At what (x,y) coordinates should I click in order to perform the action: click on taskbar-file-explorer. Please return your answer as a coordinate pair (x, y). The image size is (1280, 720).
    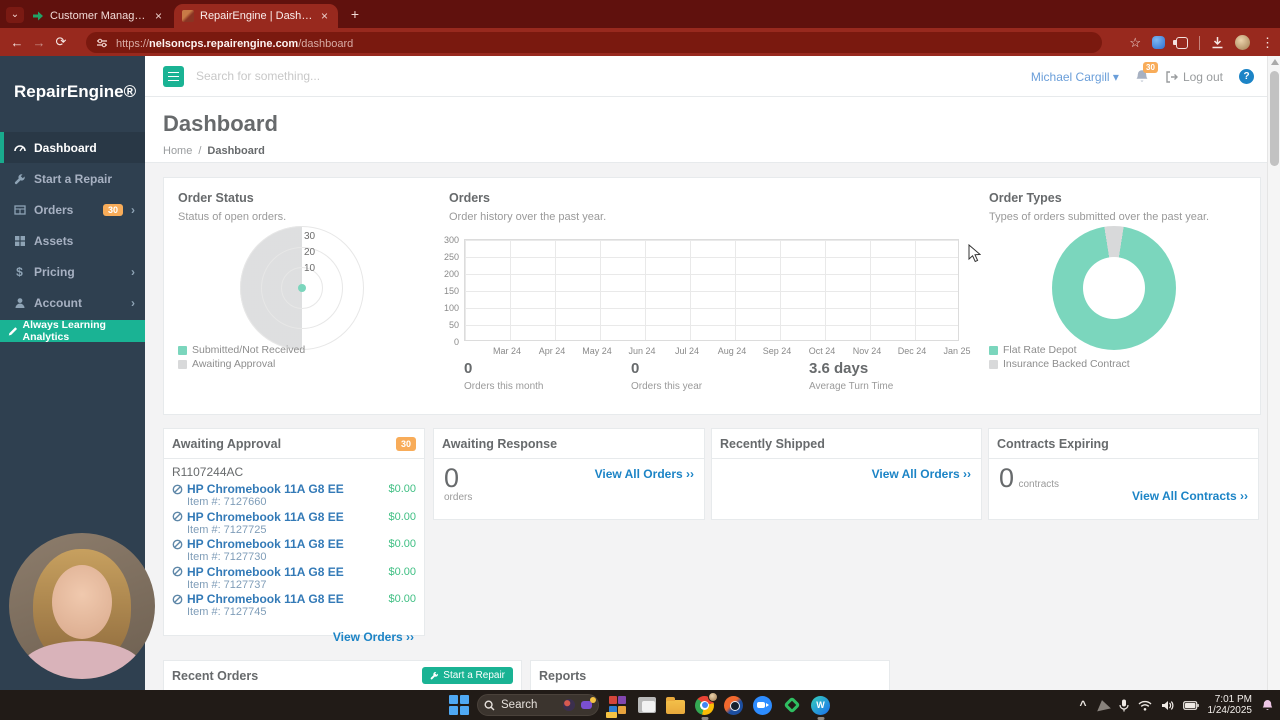
    Looking at the image, I should click on (675, 705).